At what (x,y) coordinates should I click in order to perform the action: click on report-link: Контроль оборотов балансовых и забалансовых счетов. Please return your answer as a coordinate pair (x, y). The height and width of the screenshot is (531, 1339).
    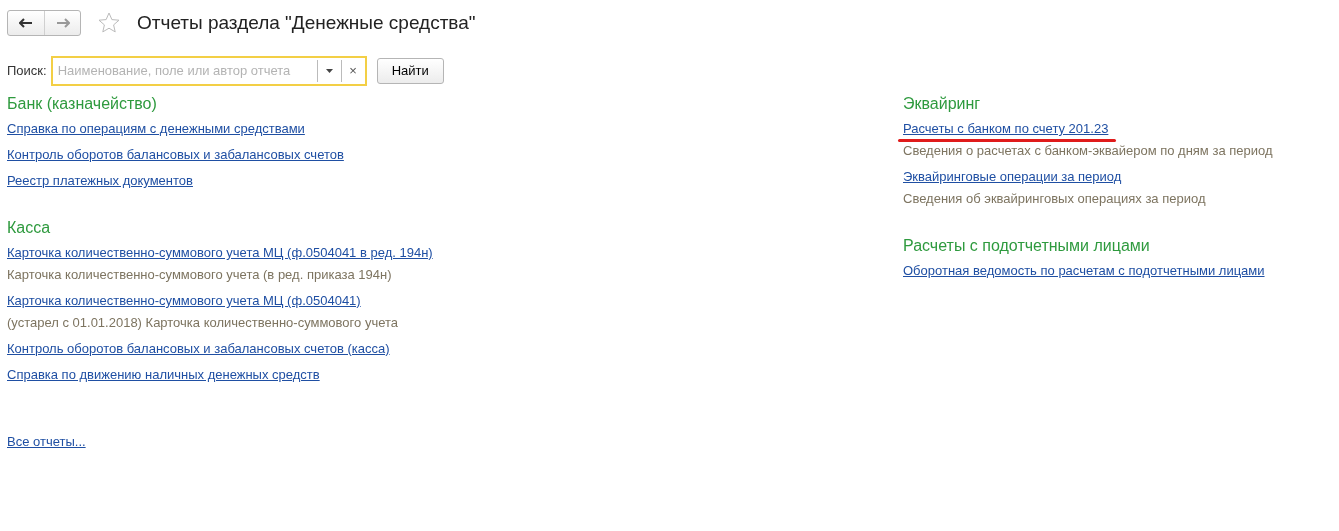
    Looking at the image, I should click on (175, 154).